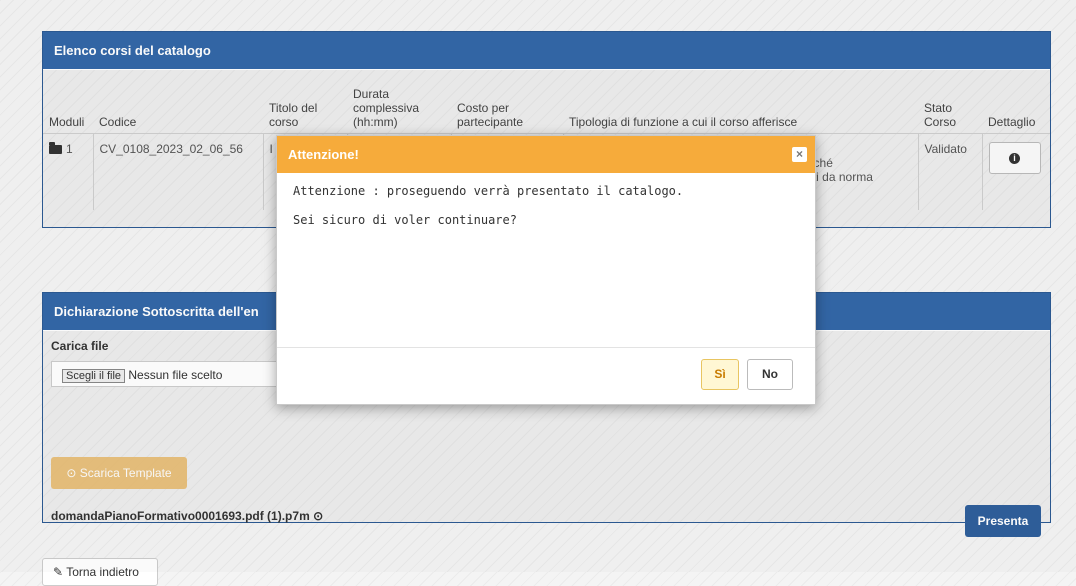  I want to click on close-icon: ×, so click(799, 154).